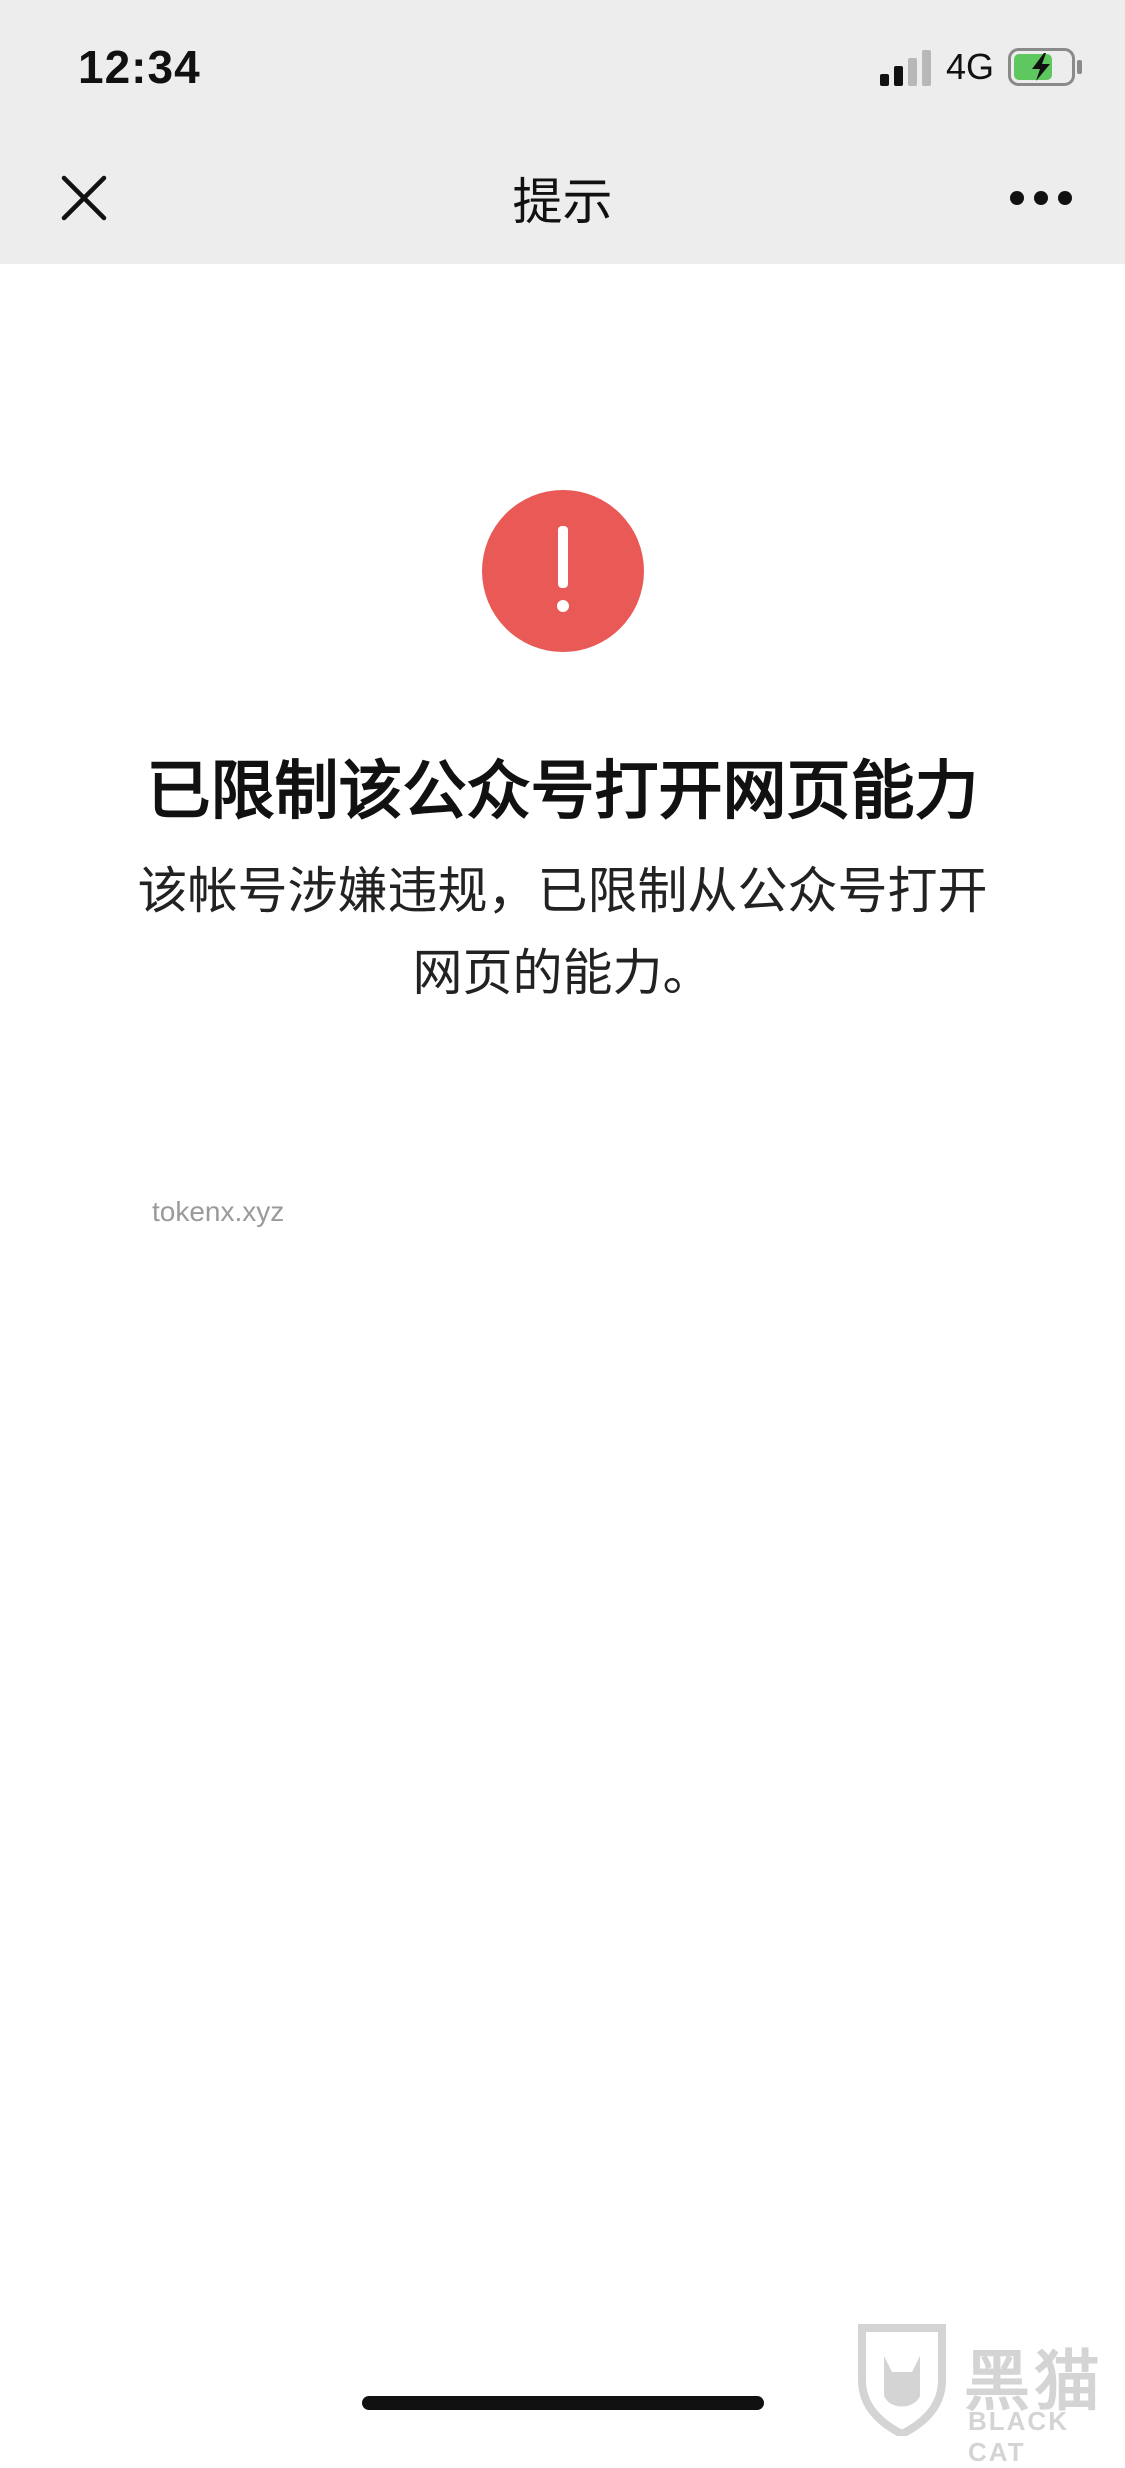 This screenshot has width=1125, height=2468. What do you see at coordinates (562, 132) in the screenshot?
I see `top-bar: 12:34 4G 提示` at bounding box center [562, 132].